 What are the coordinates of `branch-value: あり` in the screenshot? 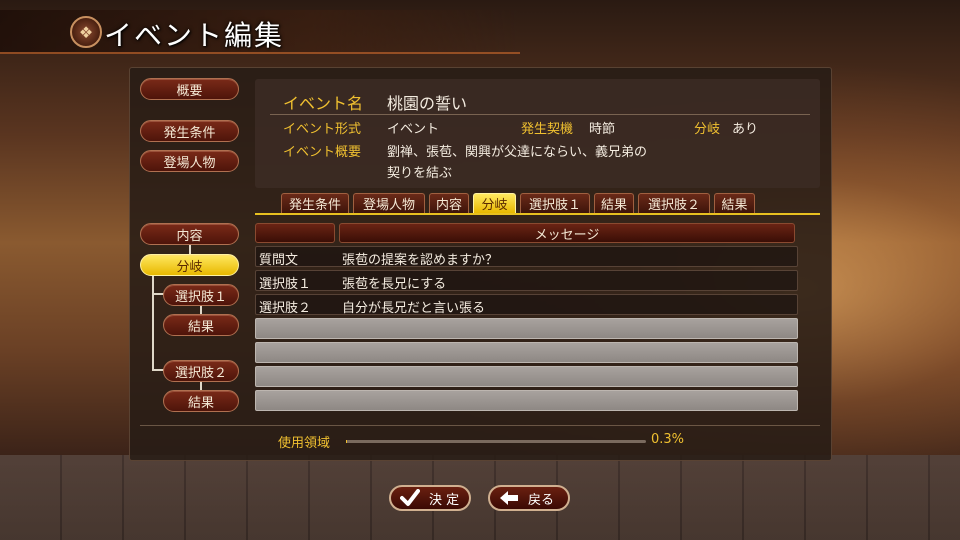 It's located at (745, 129).